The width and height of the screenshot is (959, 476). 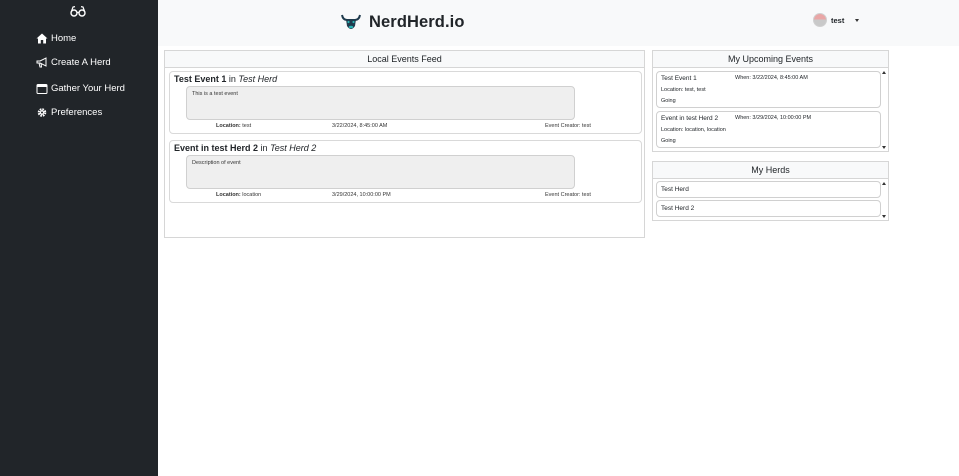 I want to click on sidebar-item-preferences: Preferences, so click(x=69, y=112).